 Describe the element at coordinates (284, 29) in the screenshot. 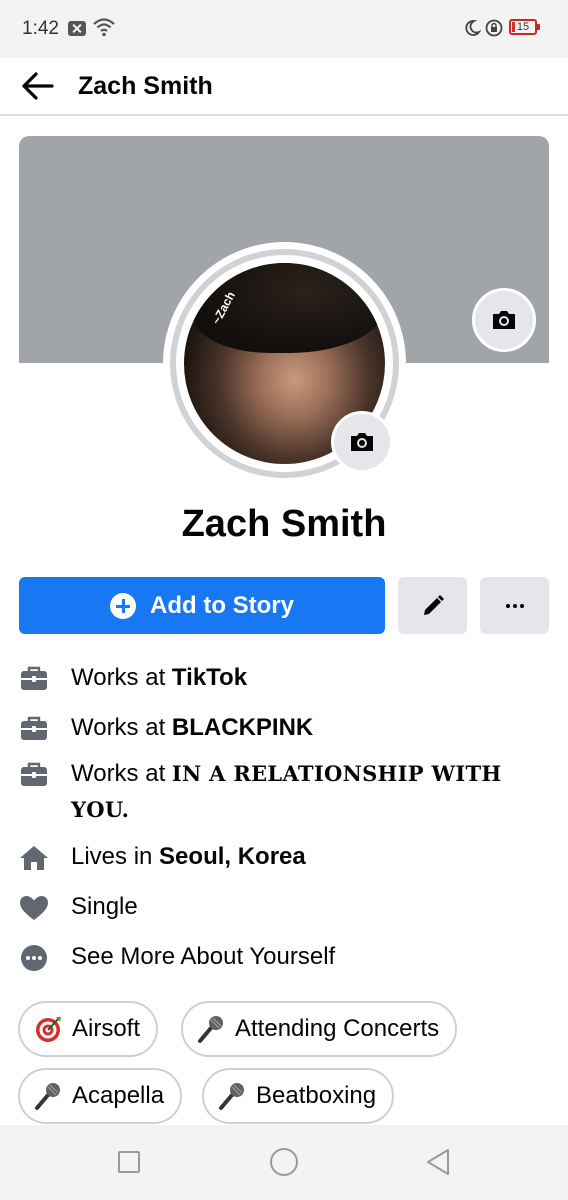

I see `status-bar: 1:42 15` at that location.